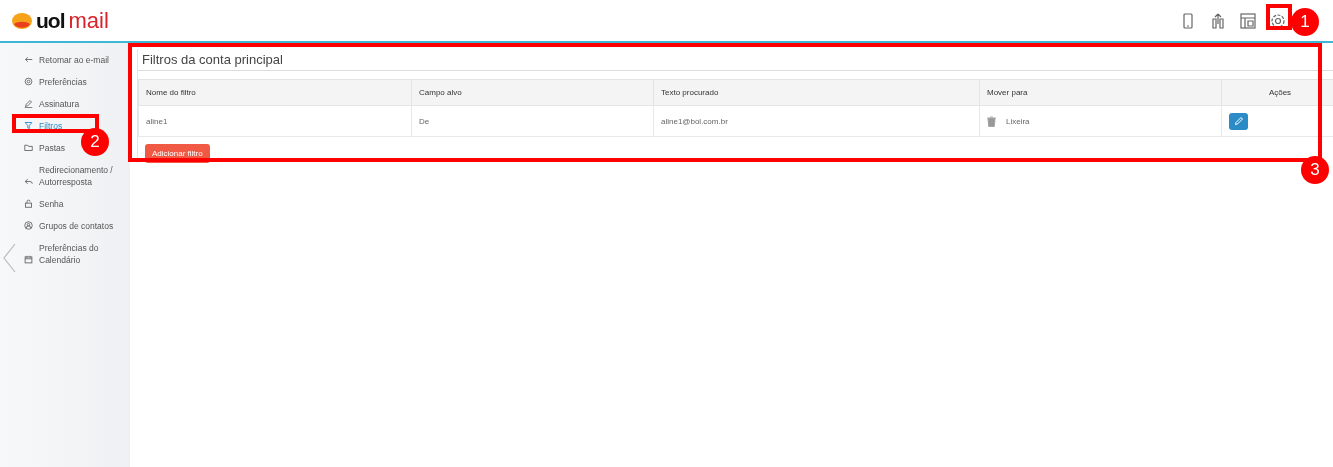 The width and height of the screenshot is (1333, 467). Describe the element at coordinates (275, 121) in the screenshot. I see `table-cell: aline1` at that location.